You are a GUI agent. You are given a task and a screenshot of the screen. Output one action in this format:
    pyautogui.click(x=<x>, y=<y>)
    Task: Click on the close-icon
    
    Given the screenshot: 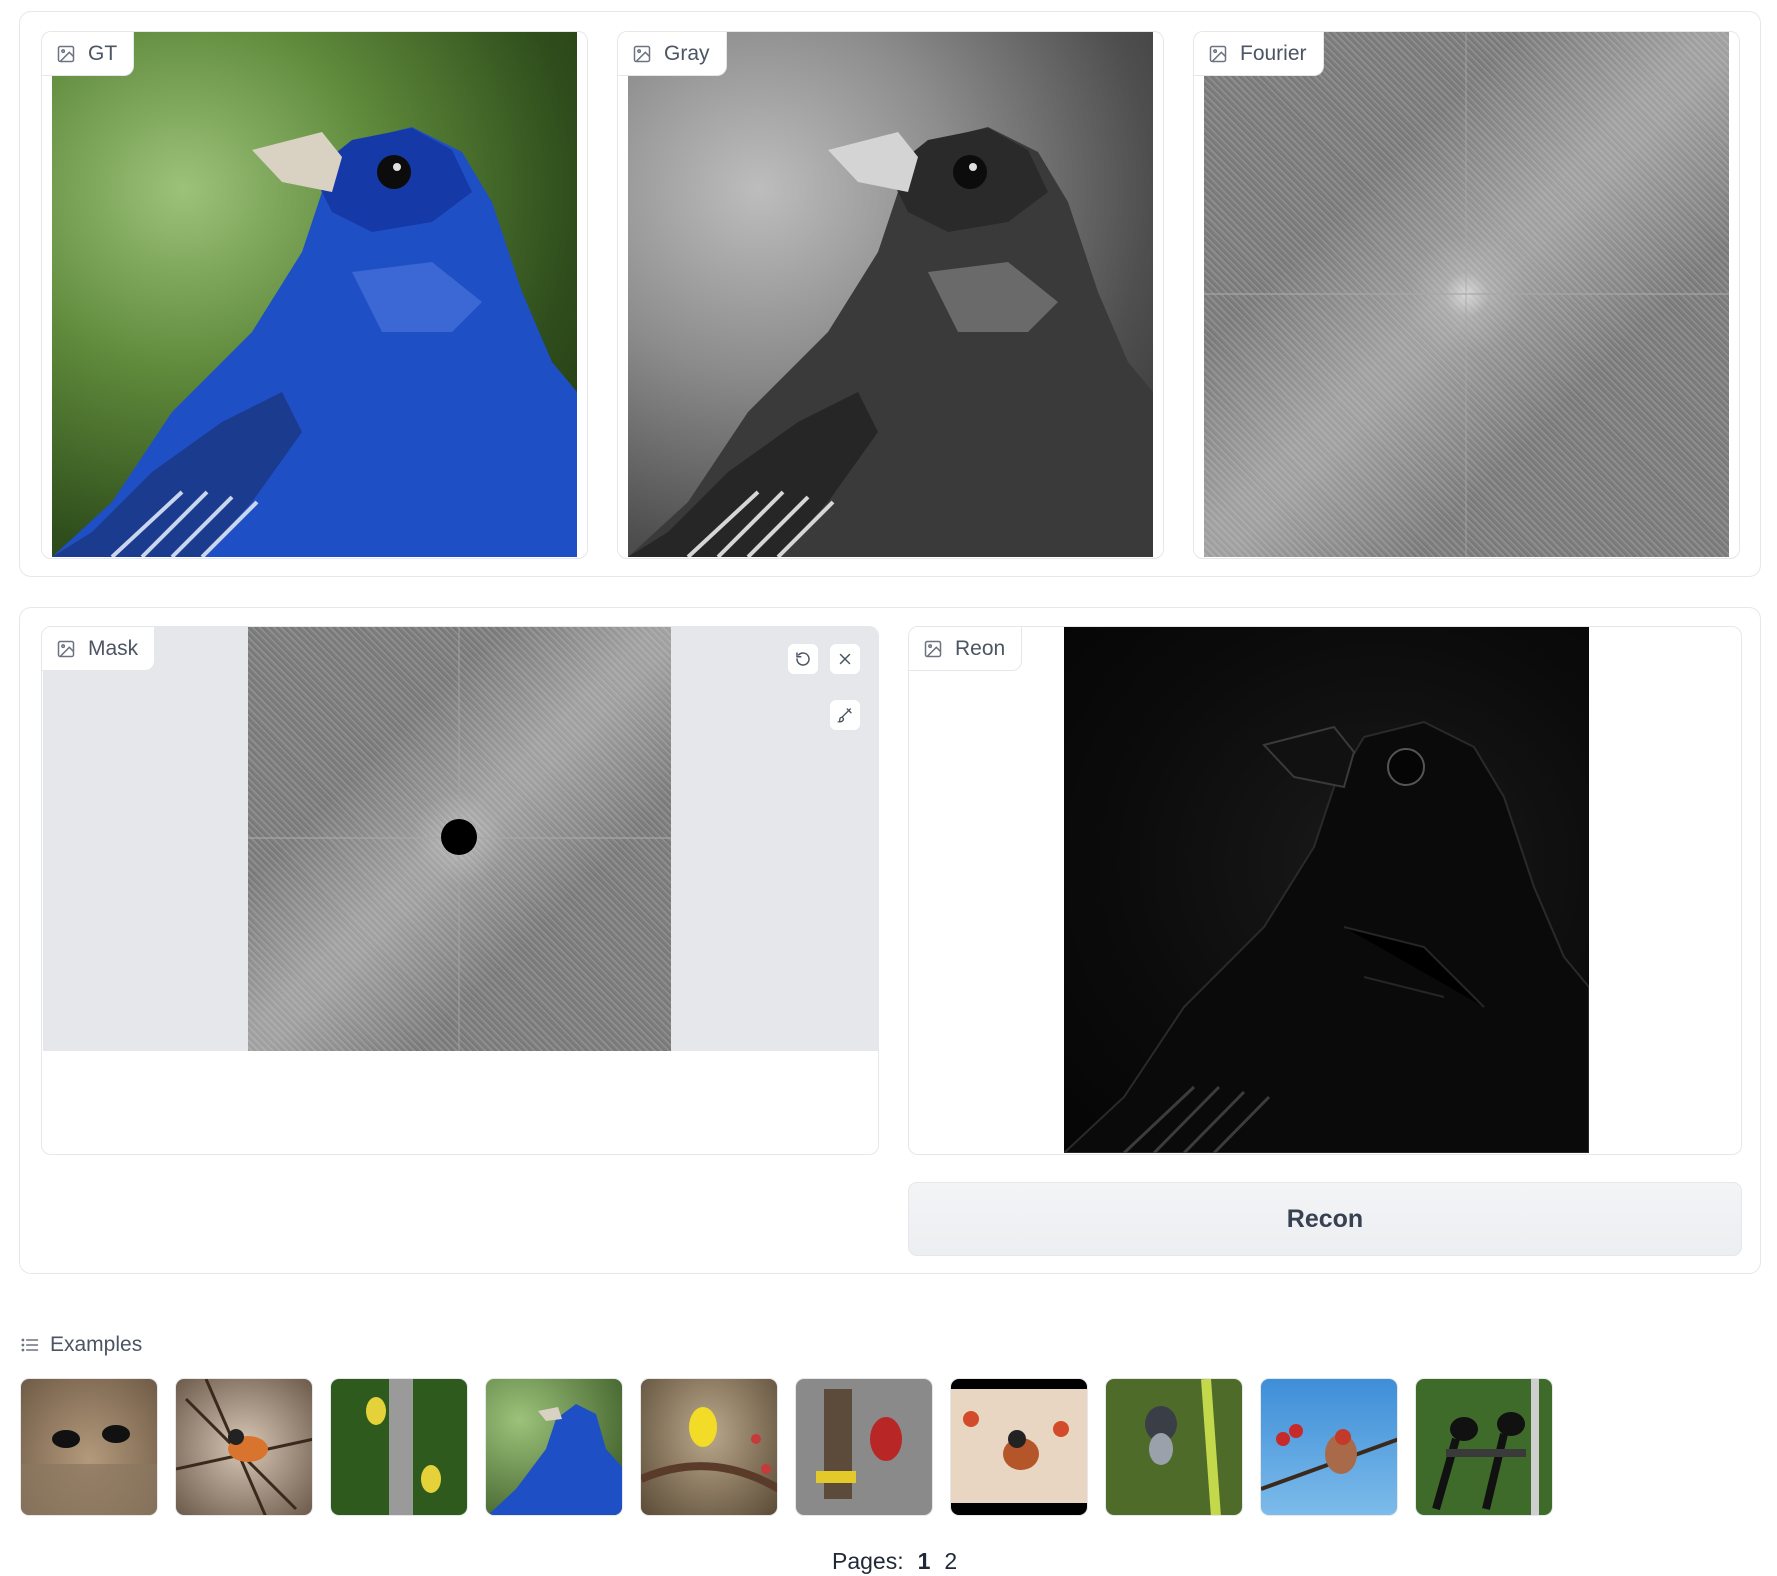 What is the action you would take?
    pyautogui.click(x=845, y=659)
    